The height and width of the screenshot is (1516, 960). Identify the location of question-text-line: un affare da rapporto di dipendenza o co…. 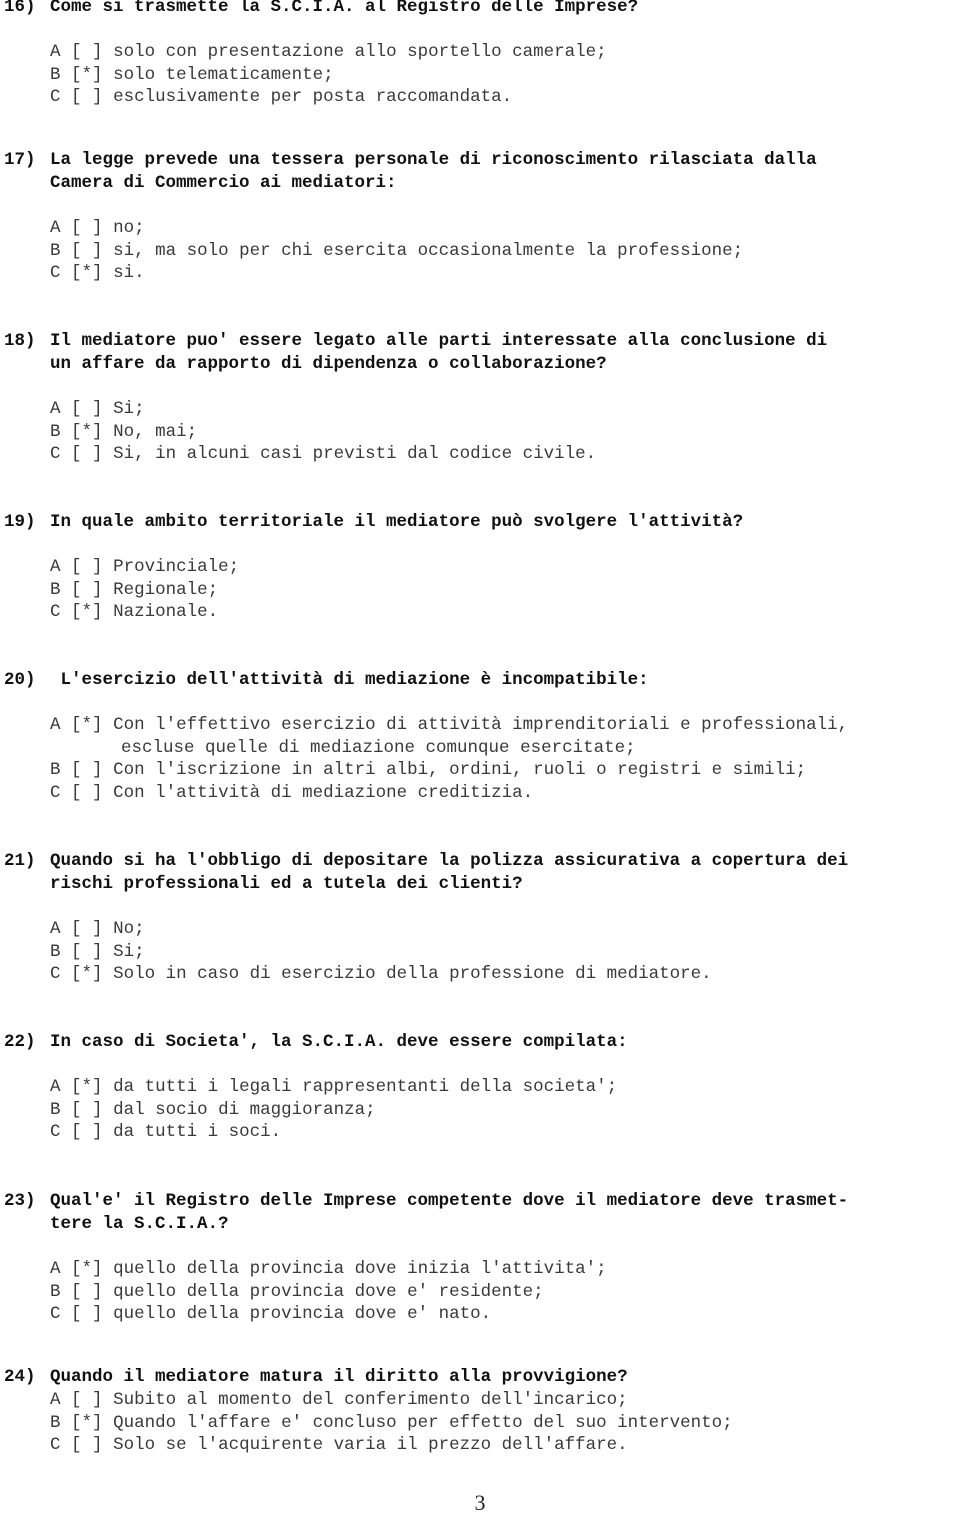
(328, 364).